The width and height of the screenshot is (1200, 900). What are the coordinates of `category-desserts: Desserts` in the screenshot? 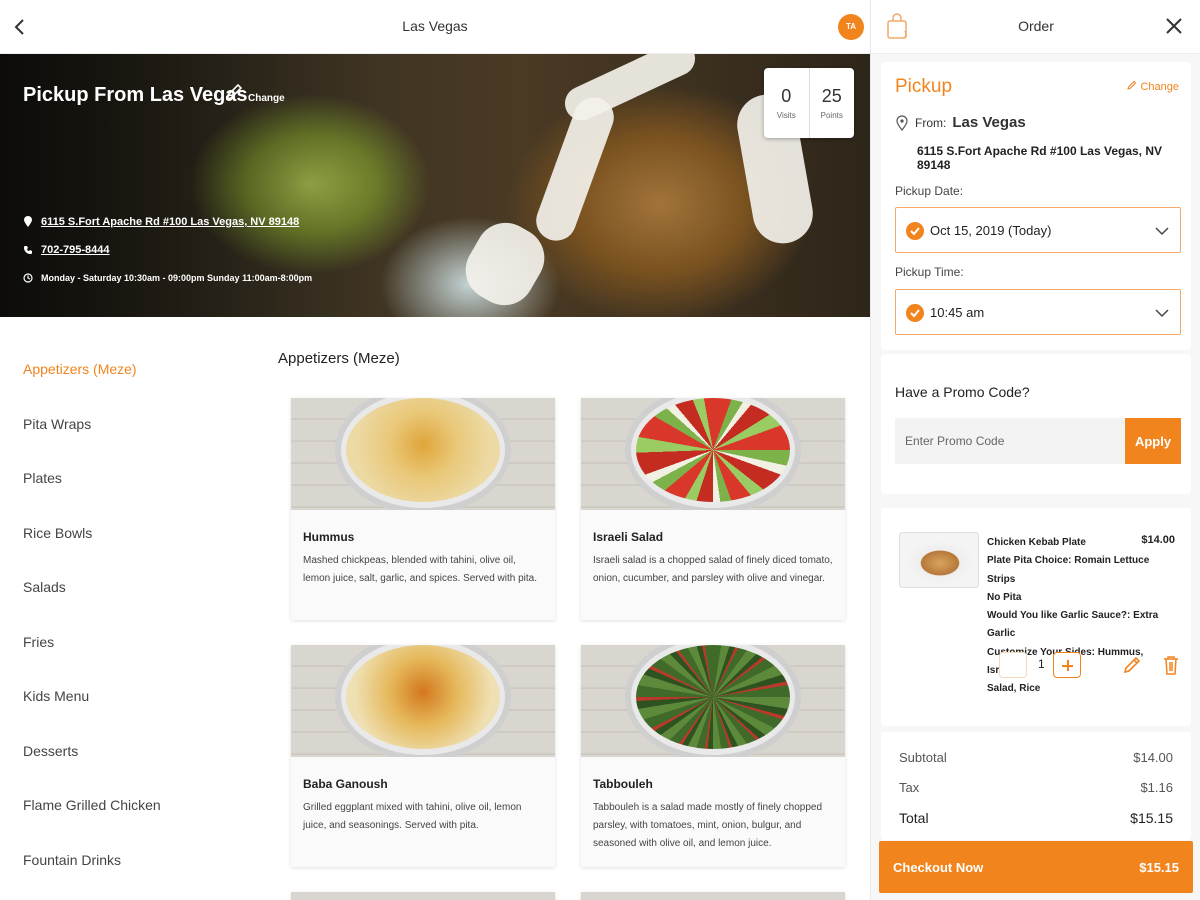 It's located at (138, 761).